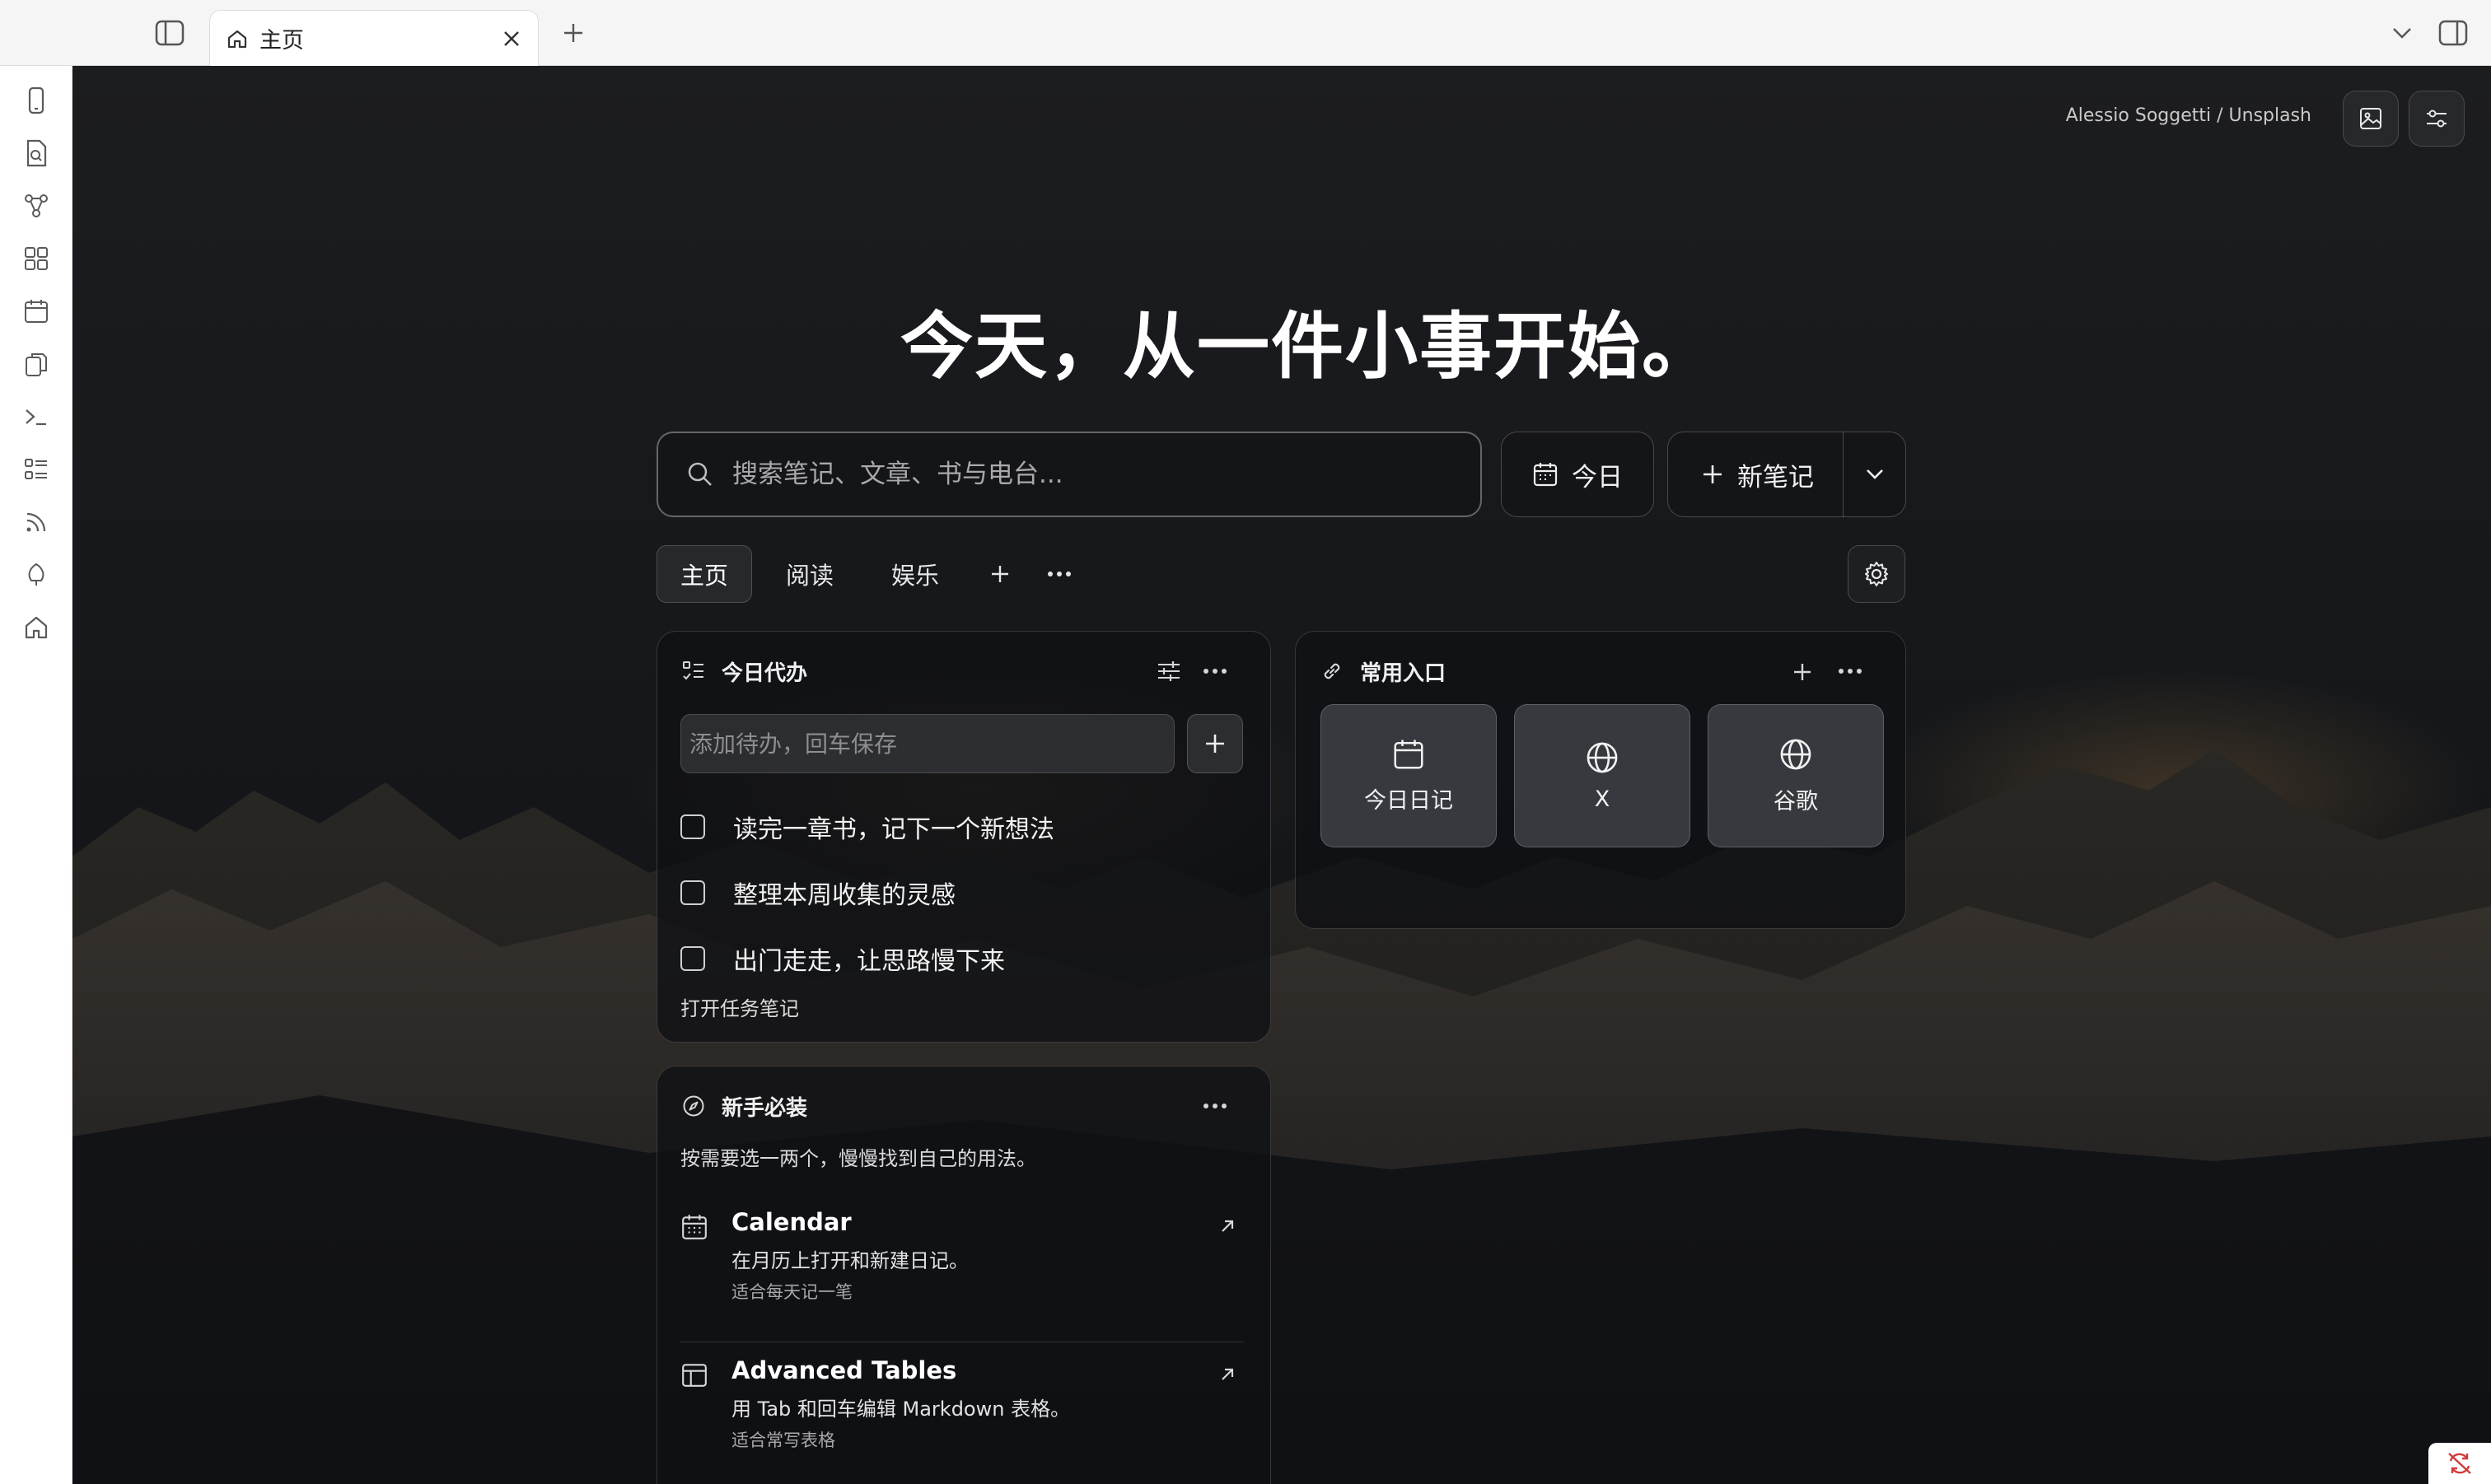 The image size is (2491, 1484). Describe the element at coordinates (2403, 33) in the screenshot. I see `tab-list-chevron-icon` at that location.